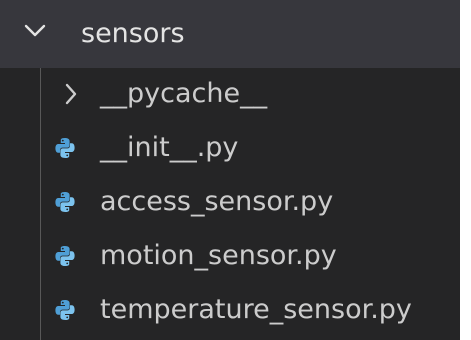  I want to click on tree-item-label: temperature_sensor.py, so click(256, 309).